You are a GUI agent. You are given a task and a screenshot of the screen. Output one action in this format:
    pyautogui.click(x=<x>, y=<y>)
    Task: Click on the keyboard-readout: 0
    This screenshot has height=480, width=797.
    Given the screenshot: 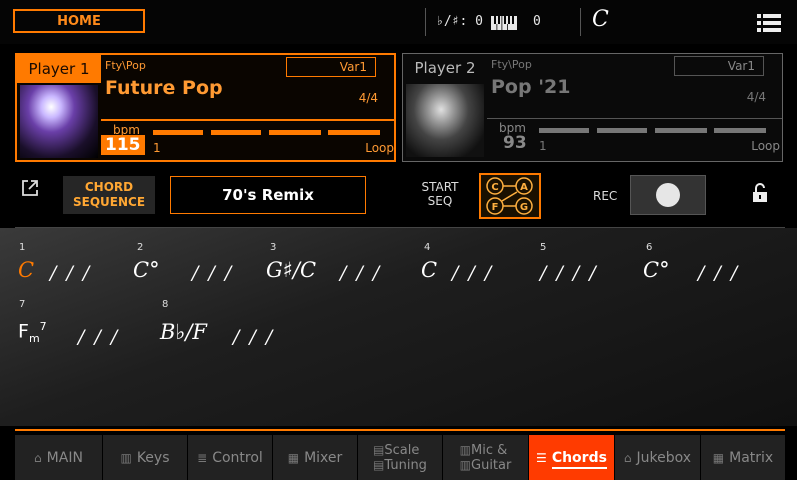 What is the action you would take?
    pyautogui.click(x=537, y=21)
    